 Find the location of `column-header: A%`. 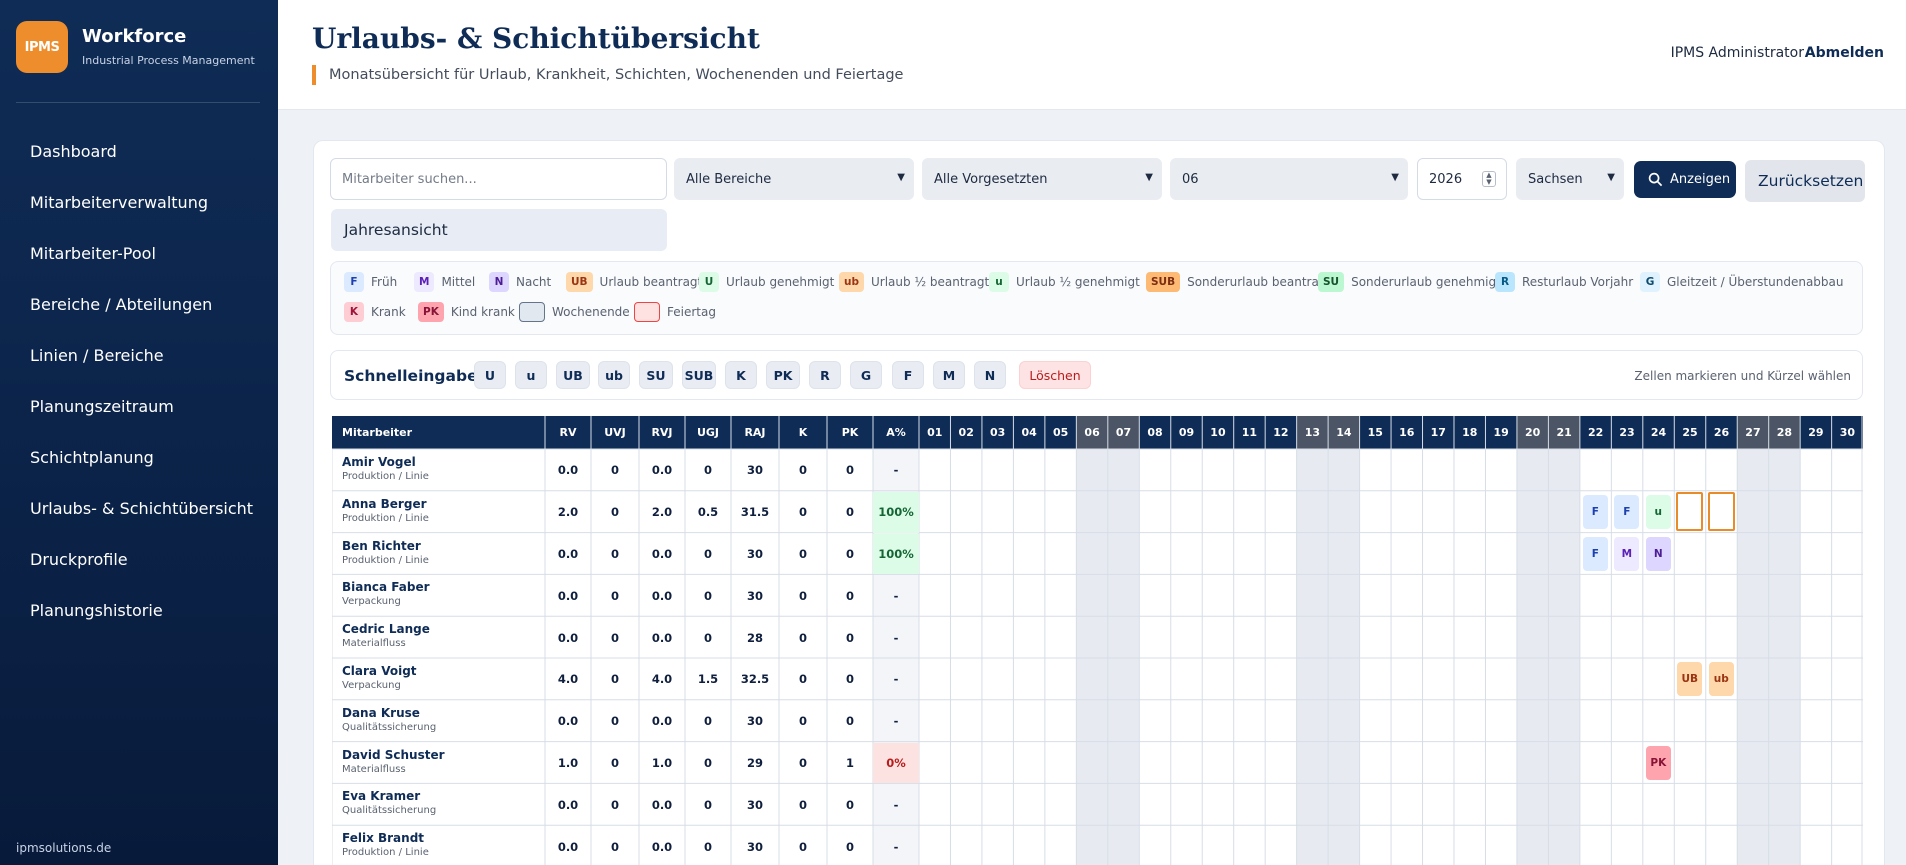

column-header: A% is located at coordinates (896, 432).